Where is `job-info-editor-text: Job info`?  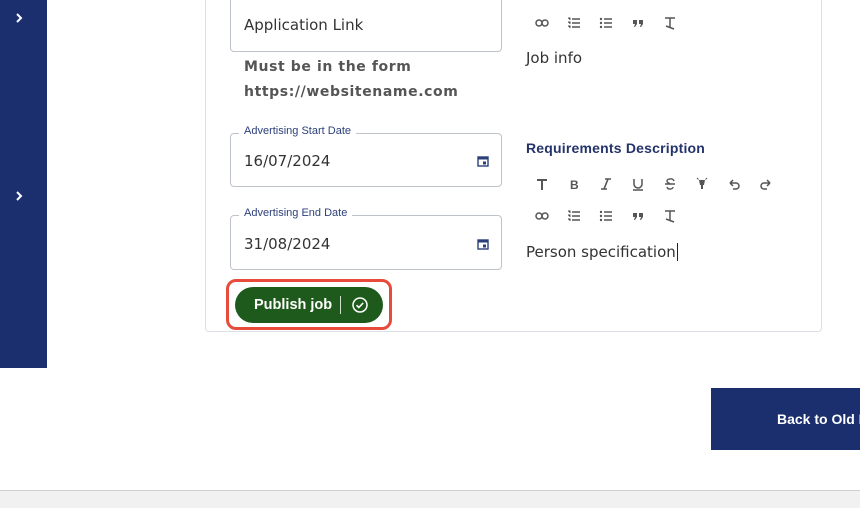 job-info-editor-text: Job info is located at coordinates (554, 58).